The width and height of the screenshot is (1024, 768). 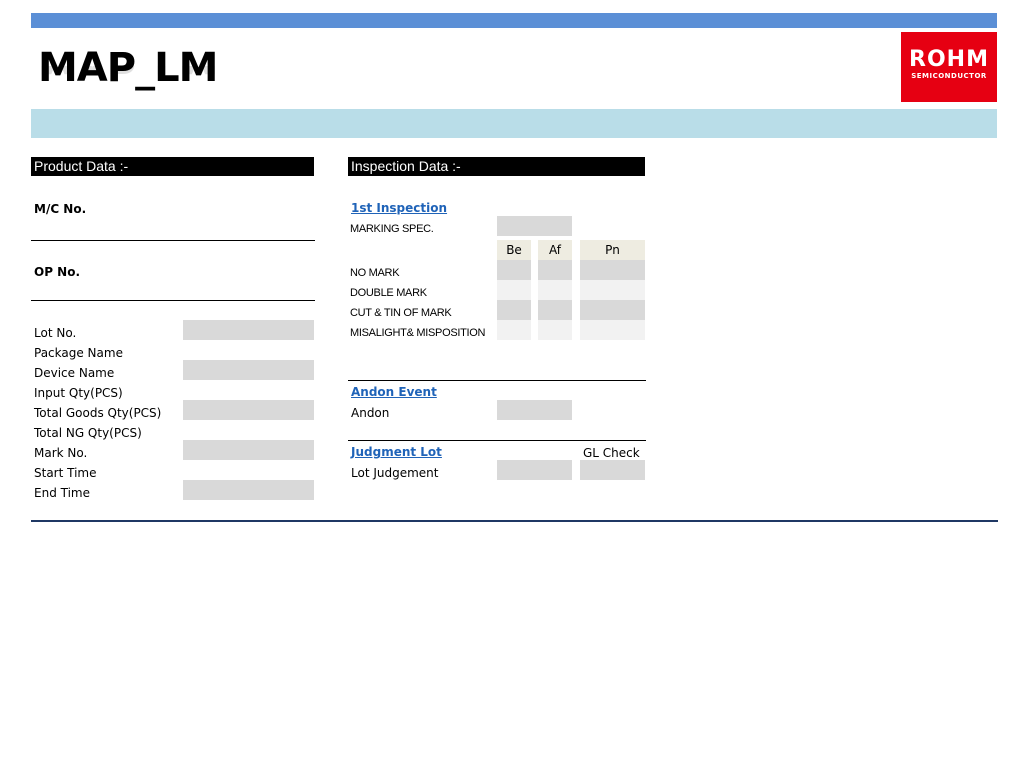 I want to click on device-name-field, so click(x=248, y=370).